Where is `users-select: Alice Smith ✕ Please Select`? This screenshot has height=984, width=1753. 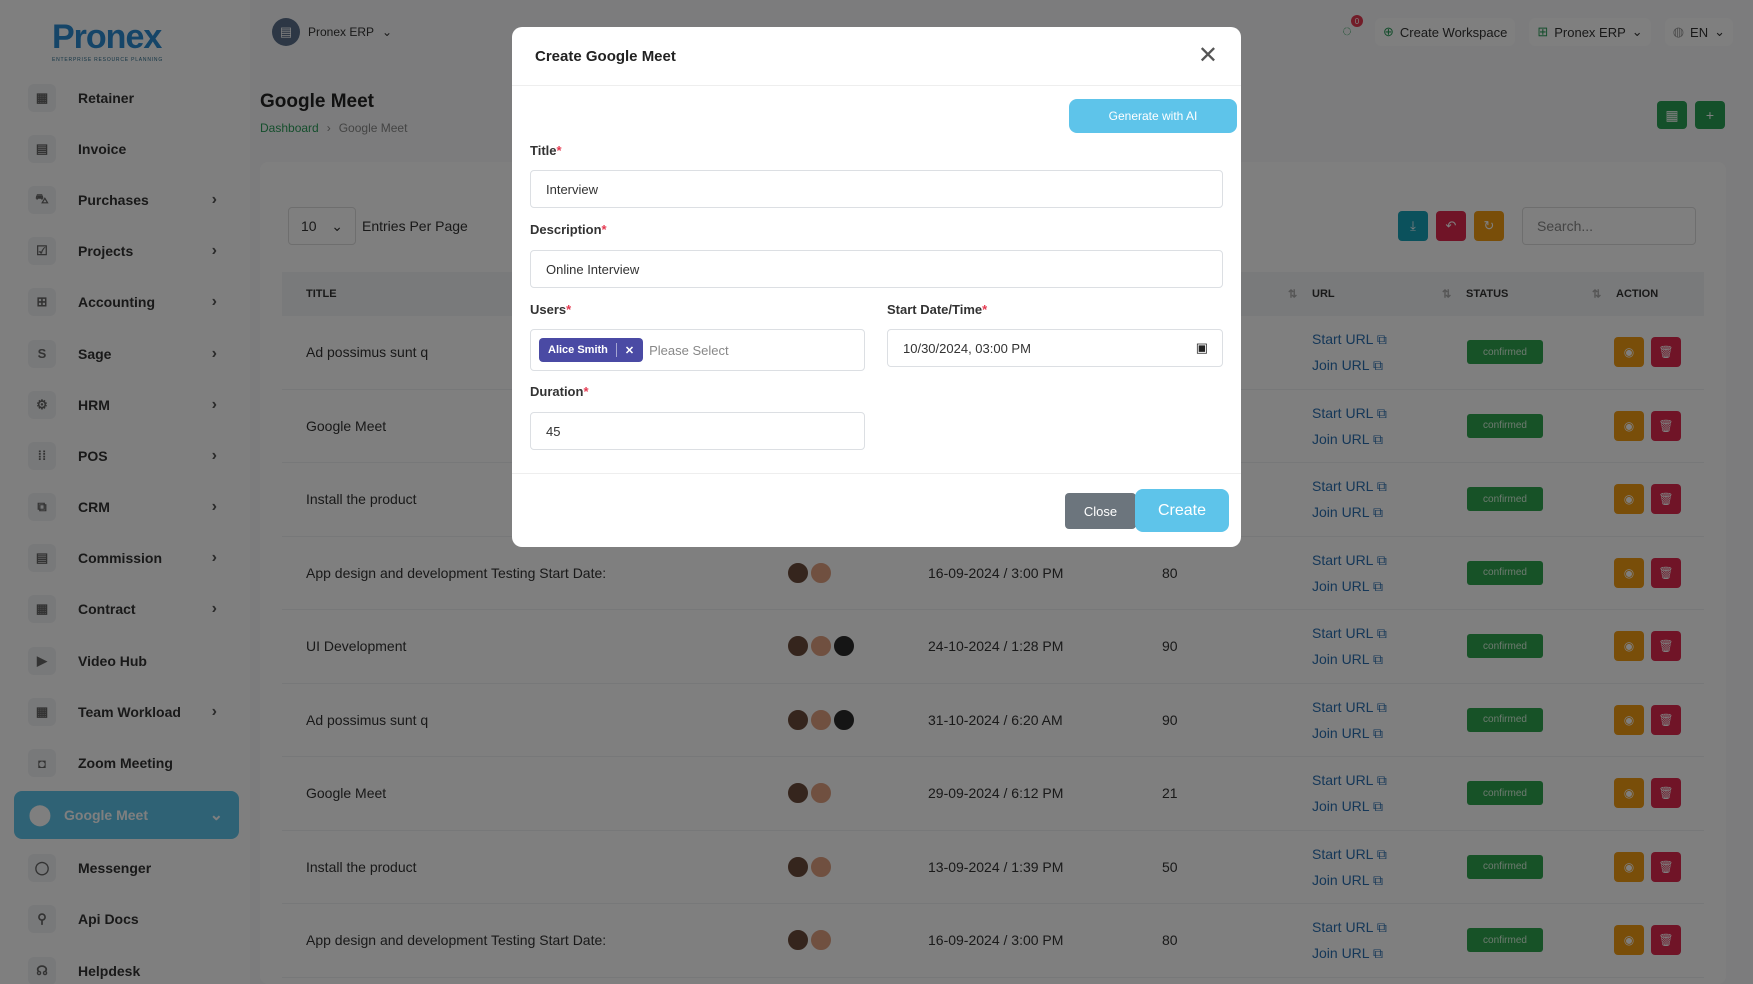 users-select: Alice Smith ✕ Please Select is located at coordinates (697, 350).